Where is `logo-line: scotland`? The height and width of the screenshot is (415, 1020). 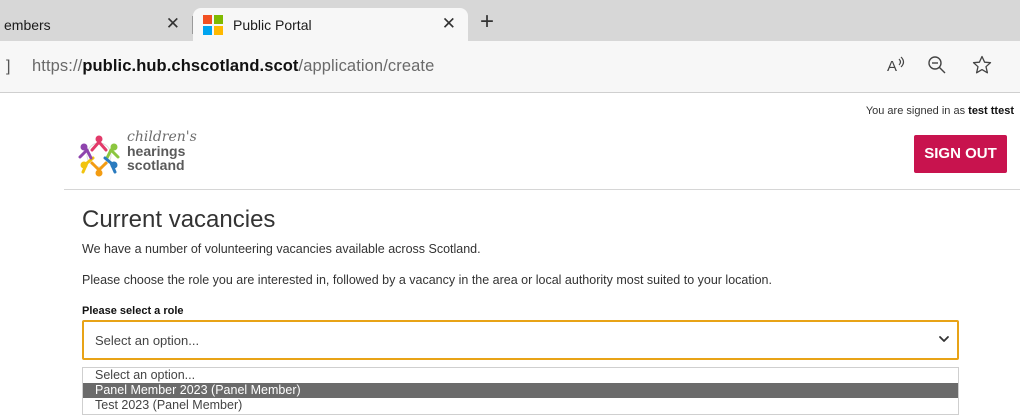 logo-line: scotland is located at coordinates (156, 165).